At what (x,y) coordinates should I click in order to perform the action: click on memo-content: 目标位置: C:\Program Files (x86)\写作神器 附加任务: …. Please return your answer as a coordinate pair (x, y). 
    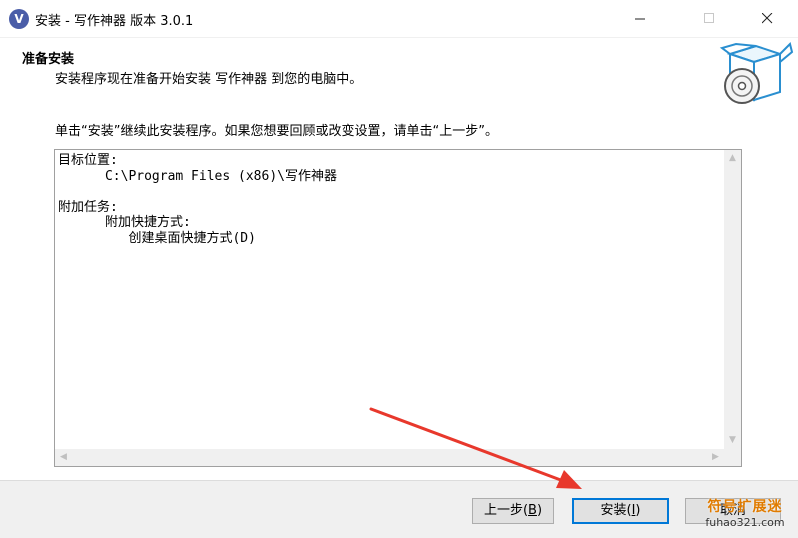
    Looking at the image, I should click on (197, 199).